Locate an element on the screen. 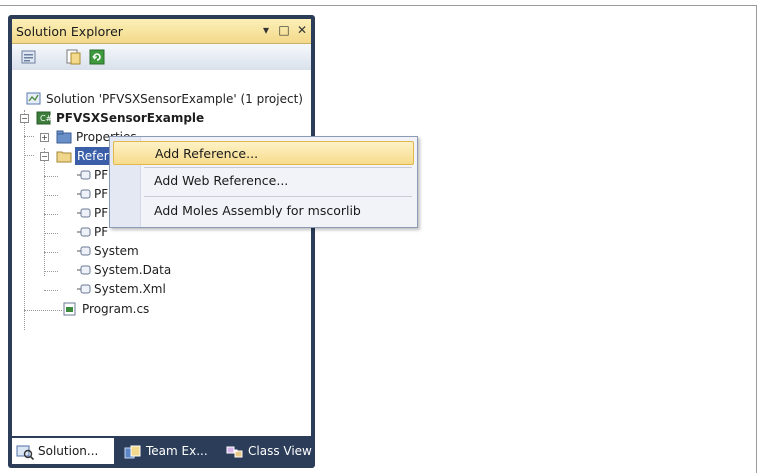 The width and height of the screenshot is (757, 473). tab-label: Class View is located at coordinates (280, 451).